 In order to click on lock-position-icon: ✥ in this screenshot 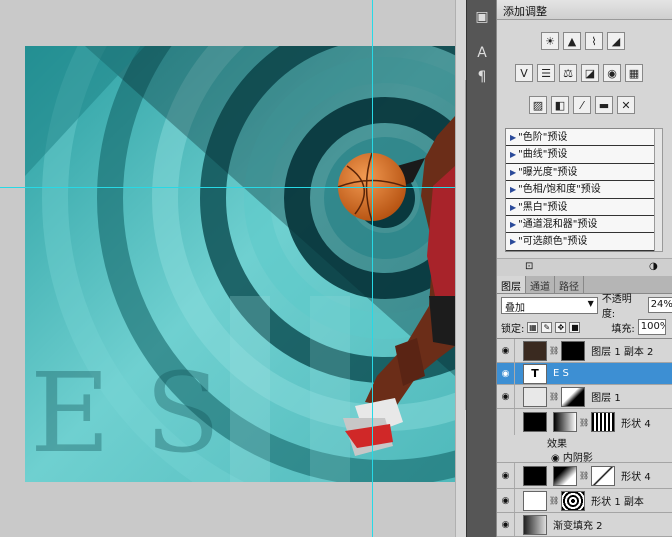, I will do `click(561, 327)`.